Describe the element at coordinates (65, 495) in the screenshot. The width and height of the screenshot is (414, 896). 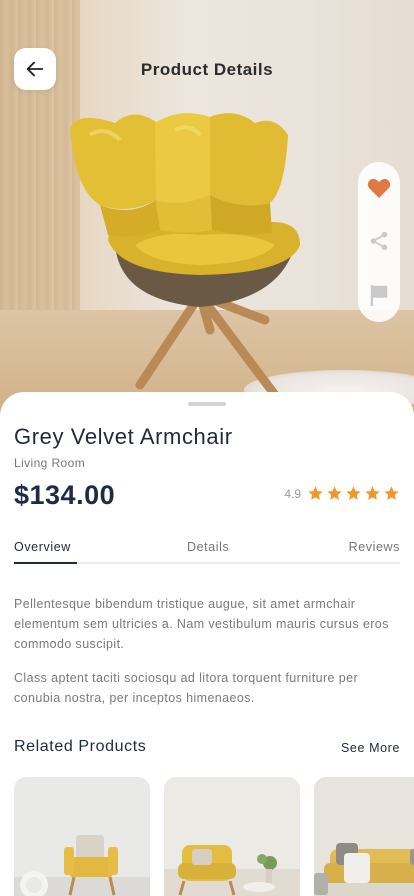
I see `product-price: $134.00` at that location.